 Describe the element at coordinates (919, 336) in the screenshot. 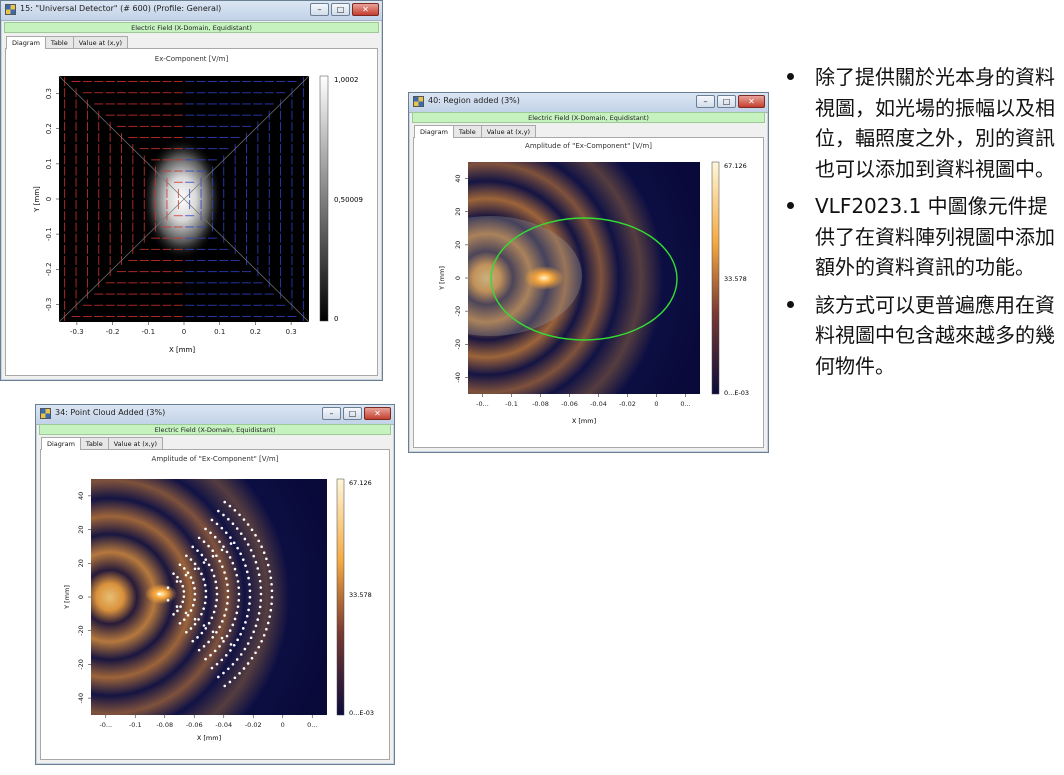

I see `bullet-item: 該方式可以更普遍應用在資料視圖中包含越來越多的幾何物件。` at that location.